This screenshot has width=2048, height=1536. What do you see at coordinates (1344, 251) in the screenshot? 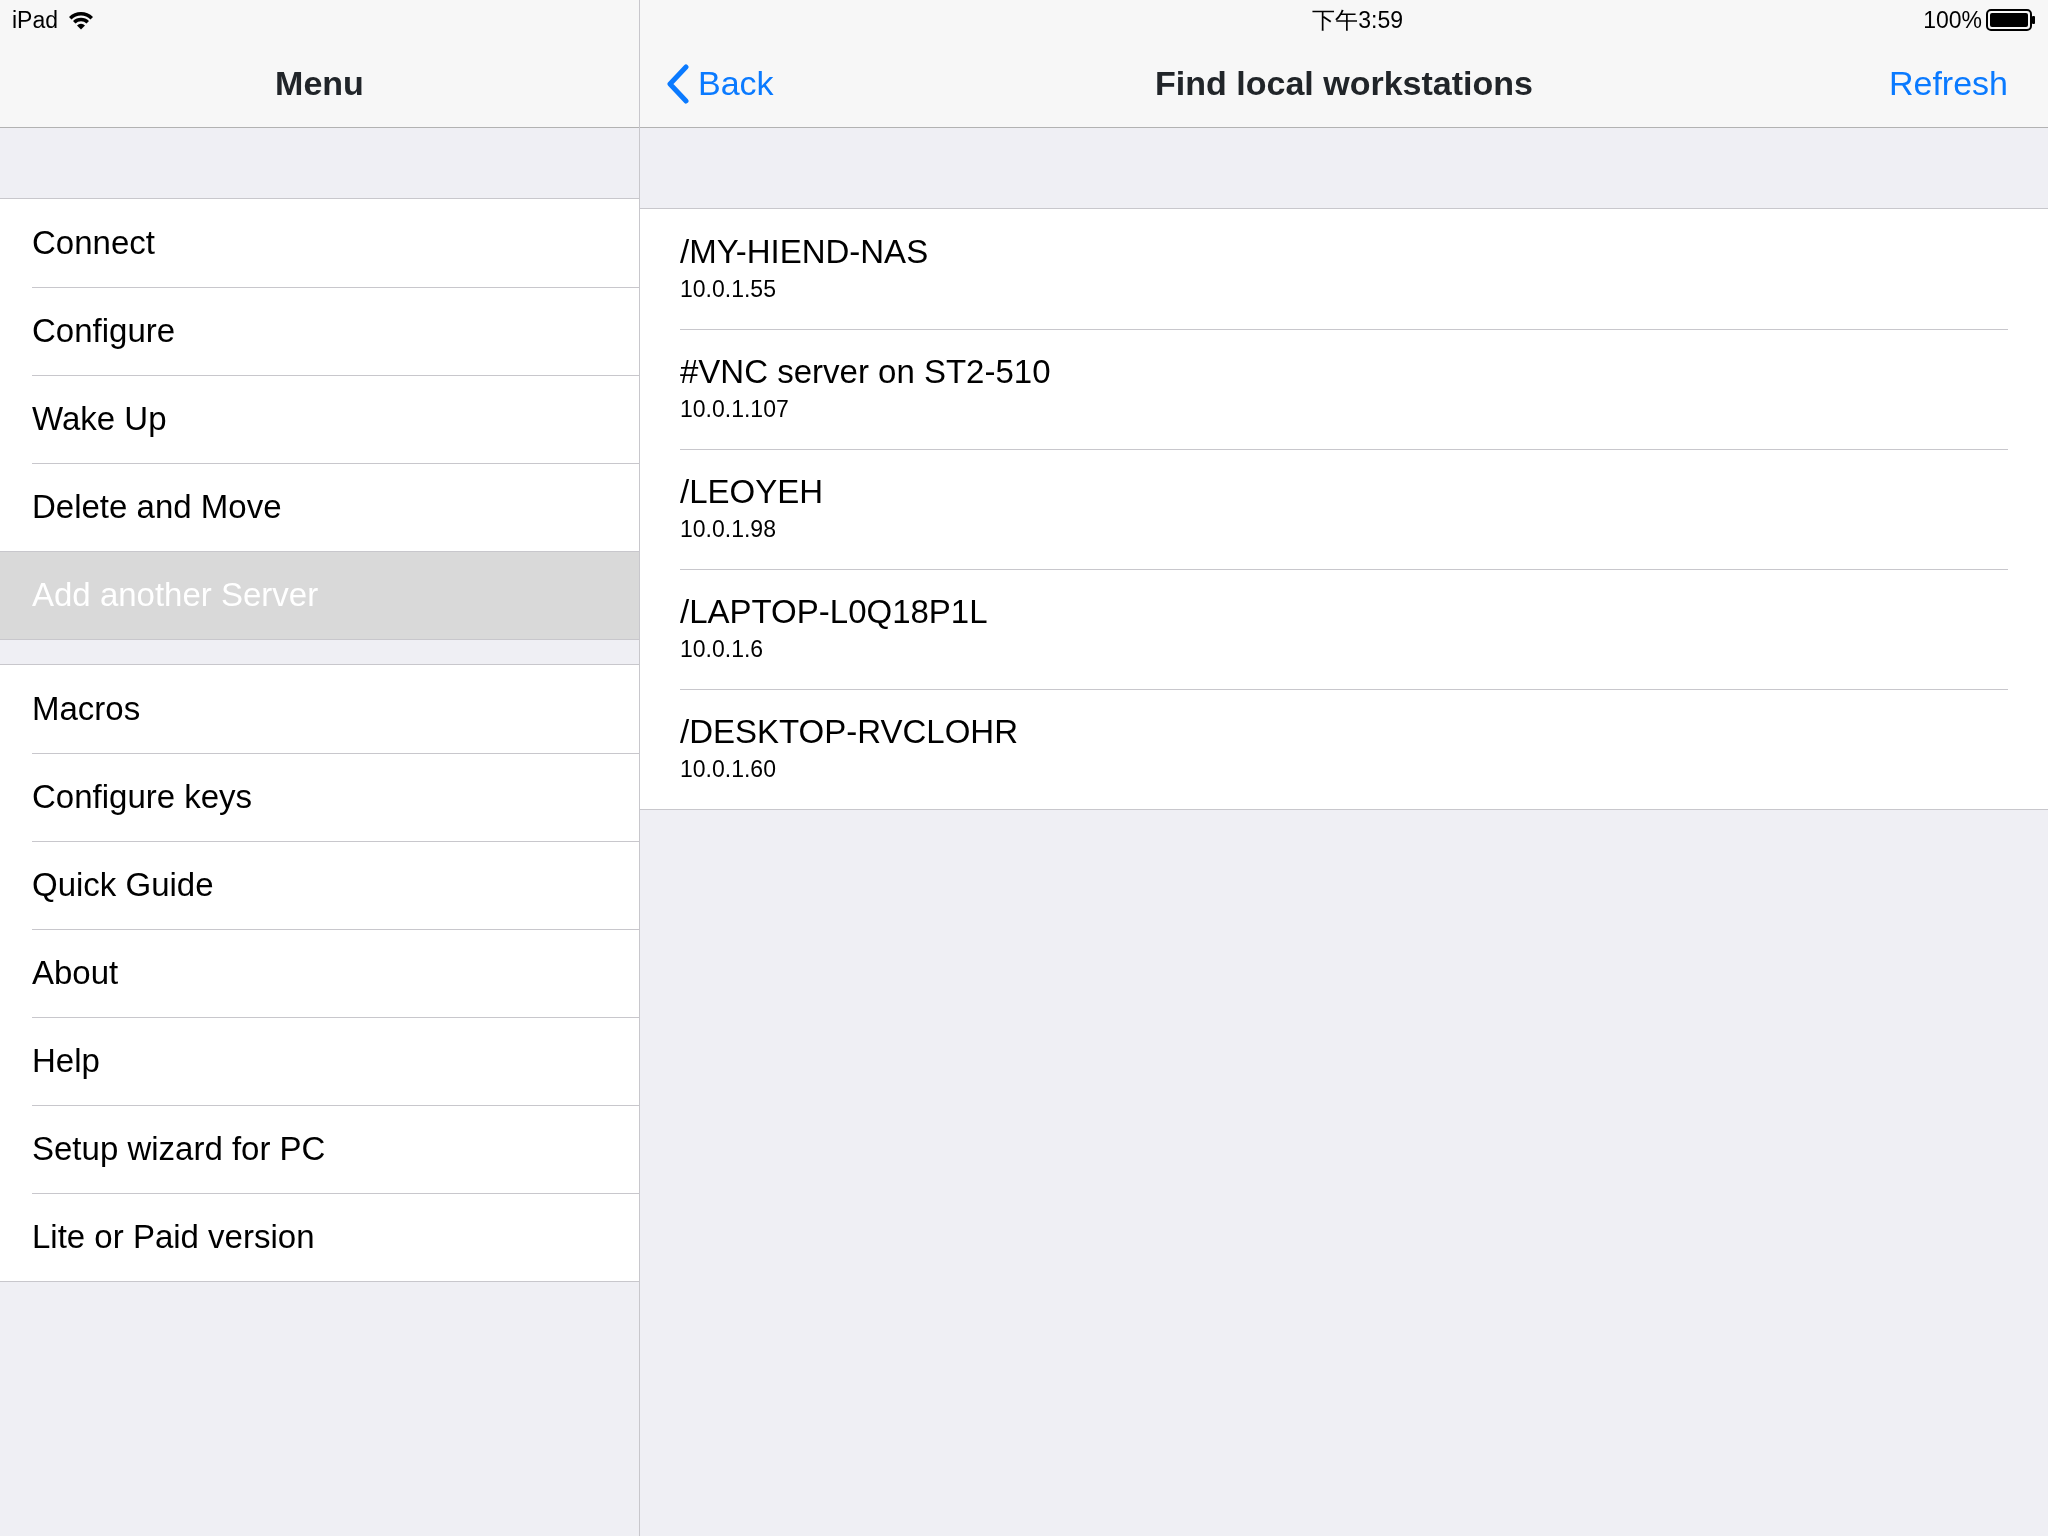
I see `workstation-name: /MY-HIEND-NAS` at bounding box center [1344, 251].